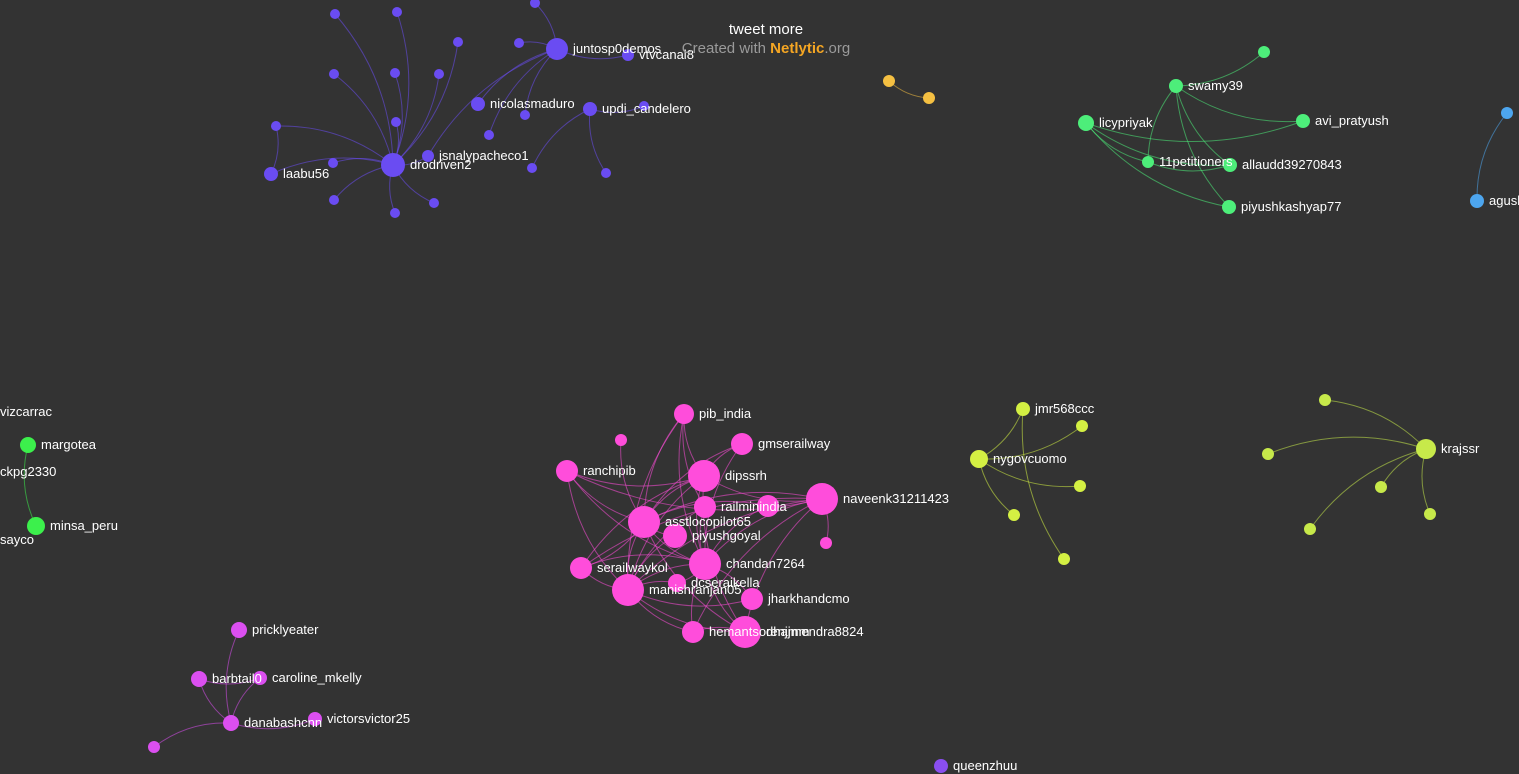  Describe the element at coordinates (725, 413) in the screenshot. I see `node-label: pib_india` at that location.